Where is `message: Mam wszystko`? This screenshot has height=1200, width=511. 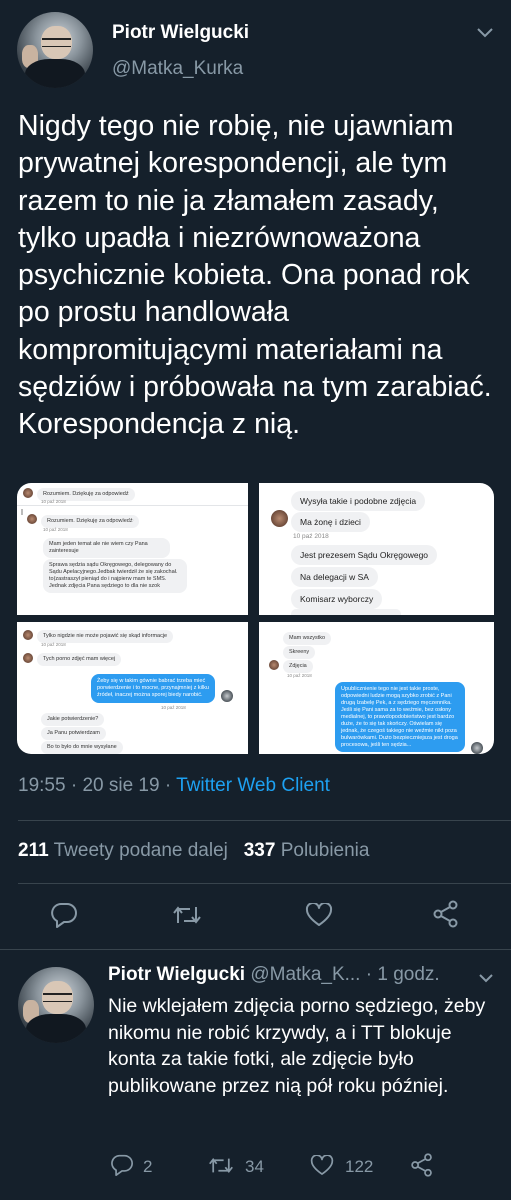 message: Mam wszystko is located at coordinates (307, 638).